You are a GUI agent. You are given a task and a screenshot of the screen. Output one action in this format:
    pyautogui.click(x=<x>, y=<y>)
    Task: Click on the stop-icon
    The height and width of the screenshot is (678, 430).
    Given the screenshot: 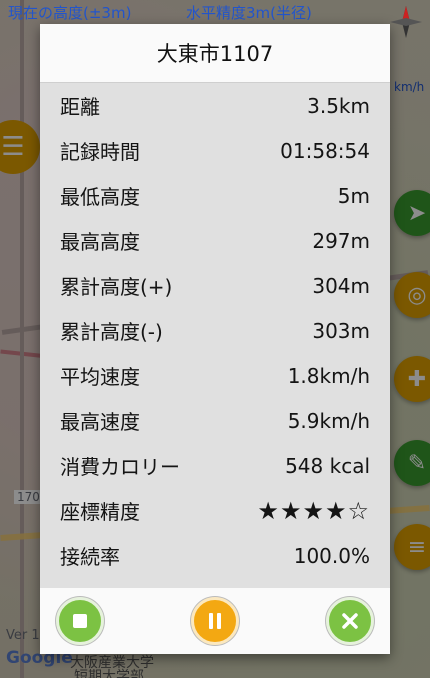 What is the action you would take?
    pyautogui.click(x=80, y=621)
    